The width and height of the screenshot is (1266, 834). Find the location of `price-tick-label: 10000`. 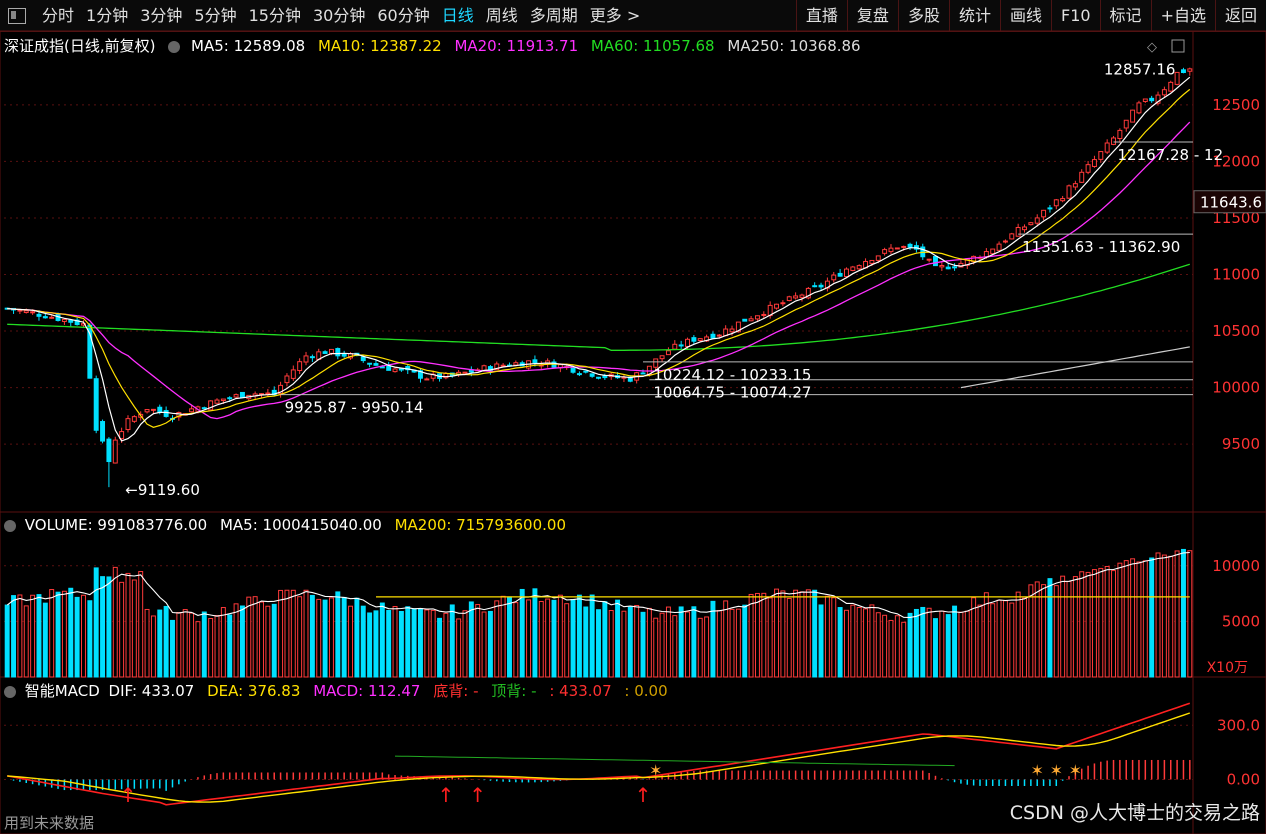

price-tick-label: 10000 is located at coordinates (1236, 388).